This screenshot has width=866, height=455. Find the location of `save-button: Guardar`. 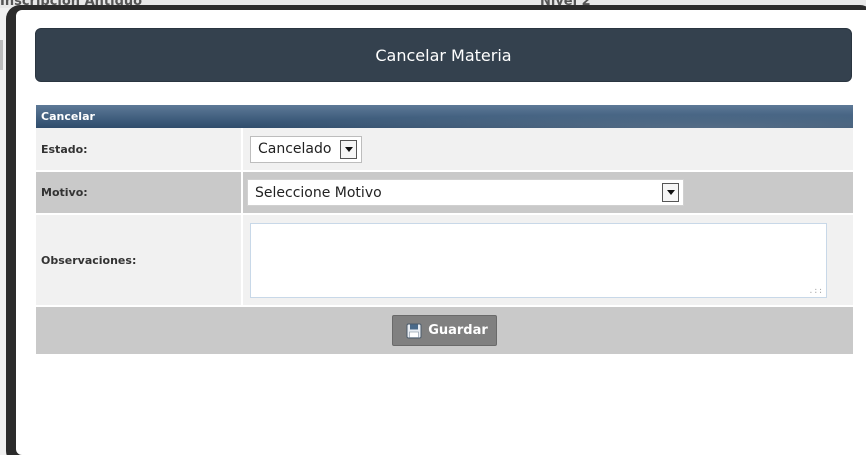

save-button: Guardar is located at coordinates (444, 330).